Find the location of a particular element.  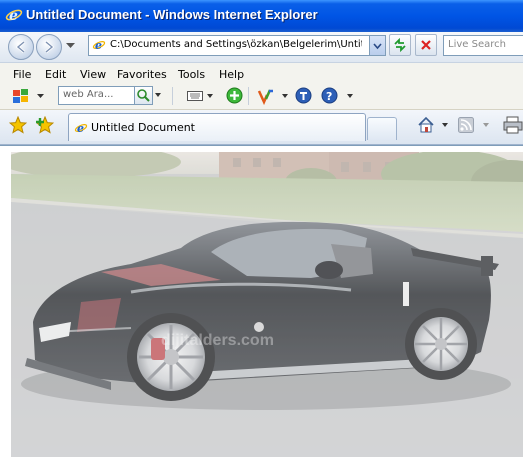

web-search-go-button is located at coordinates (143, 95).